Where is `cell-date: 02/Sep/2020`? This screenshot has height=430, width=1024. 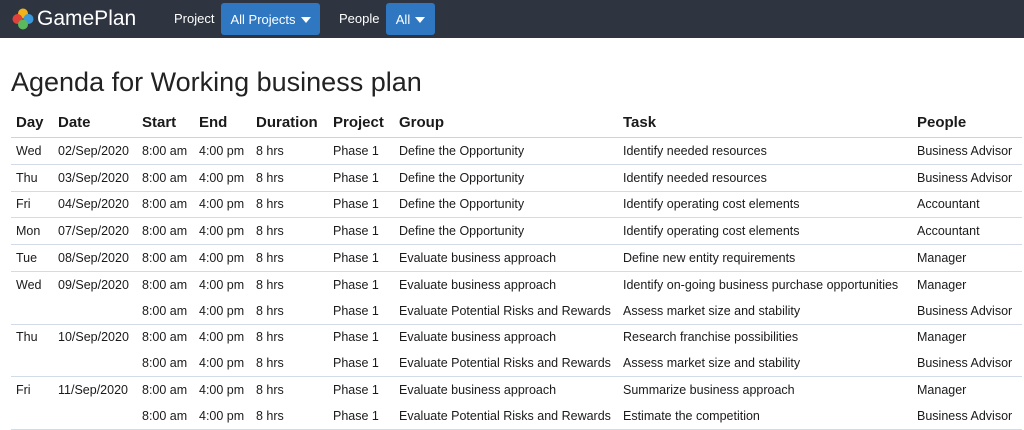 cell-date: 02/Sep/2020 is located at coordinates (93, 150).